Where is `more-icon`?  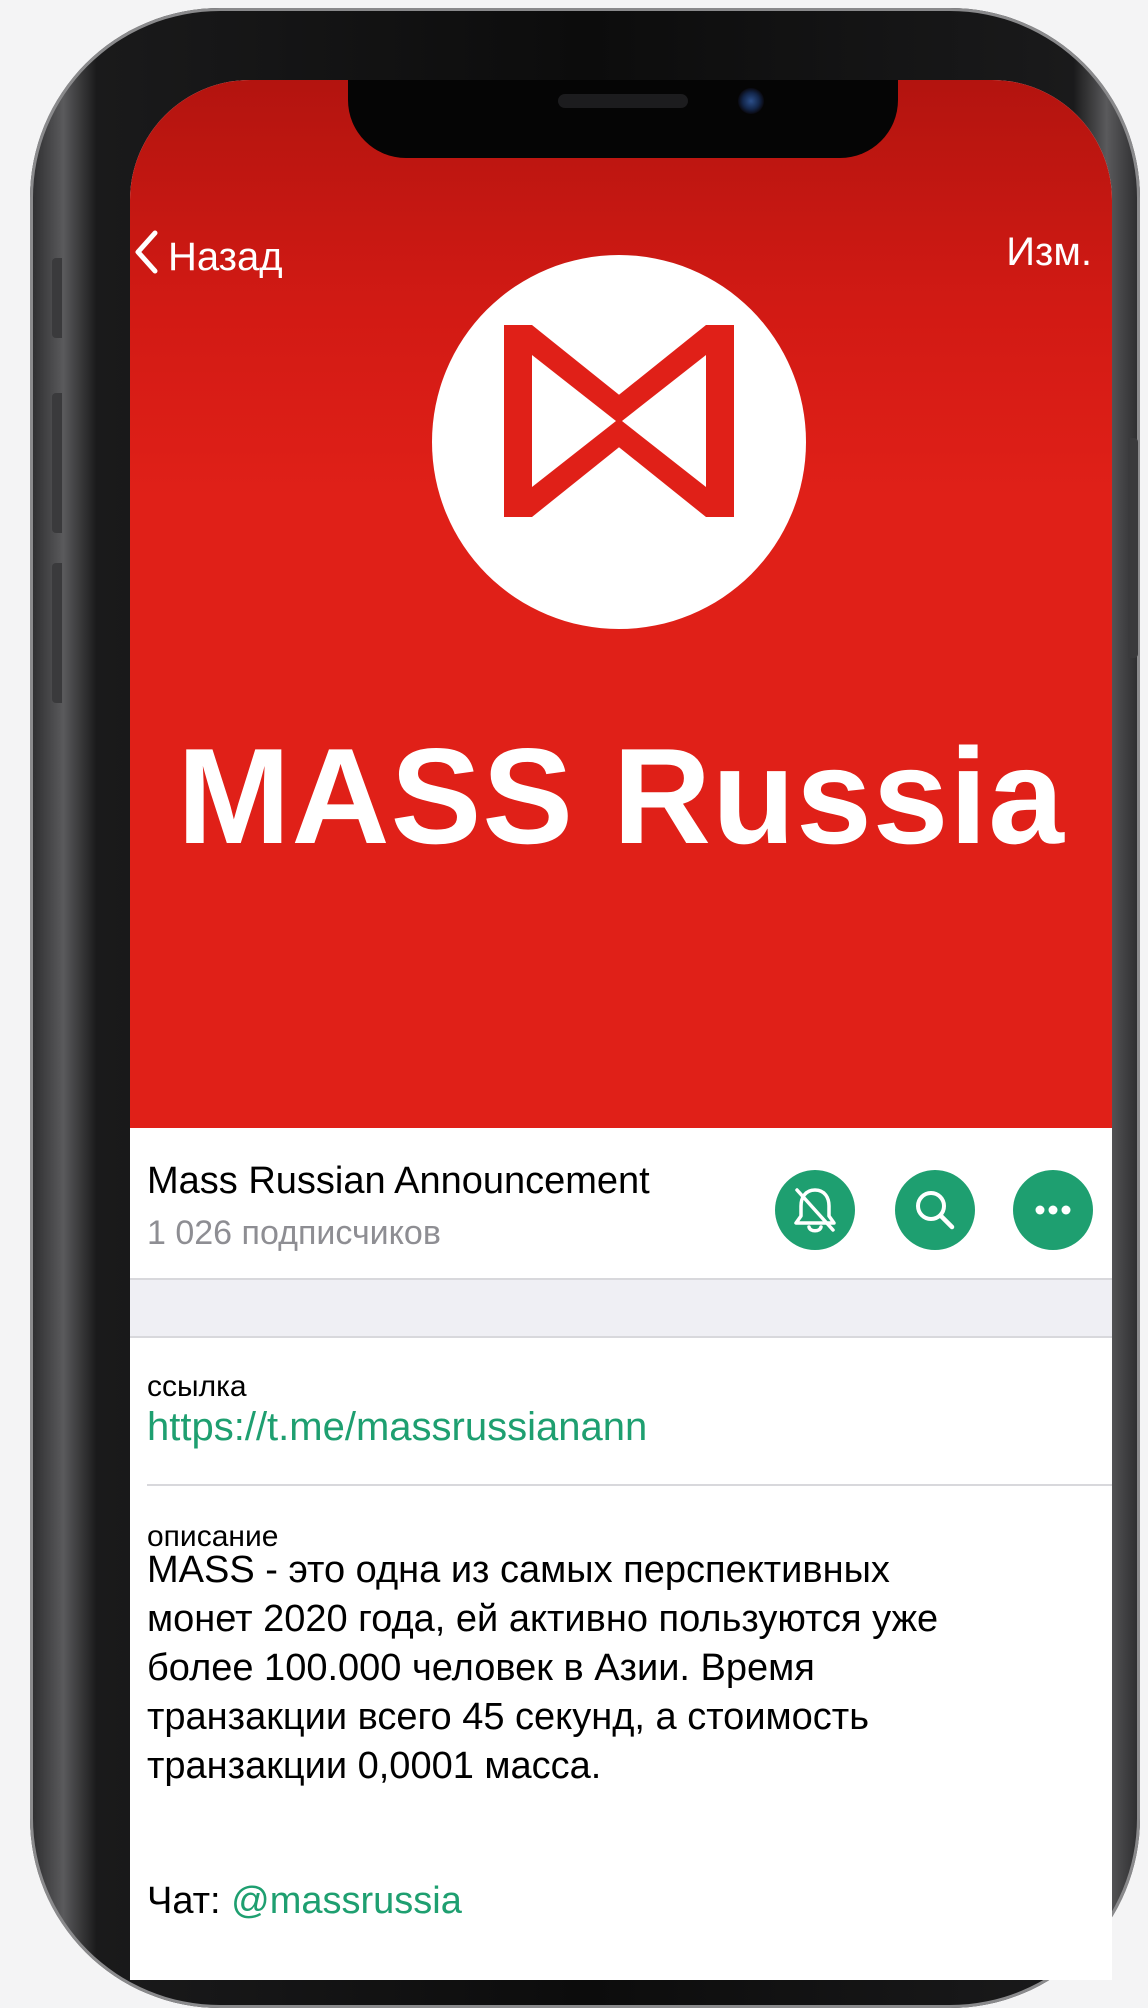
more-icon is located at coordinates (1053, 1210).